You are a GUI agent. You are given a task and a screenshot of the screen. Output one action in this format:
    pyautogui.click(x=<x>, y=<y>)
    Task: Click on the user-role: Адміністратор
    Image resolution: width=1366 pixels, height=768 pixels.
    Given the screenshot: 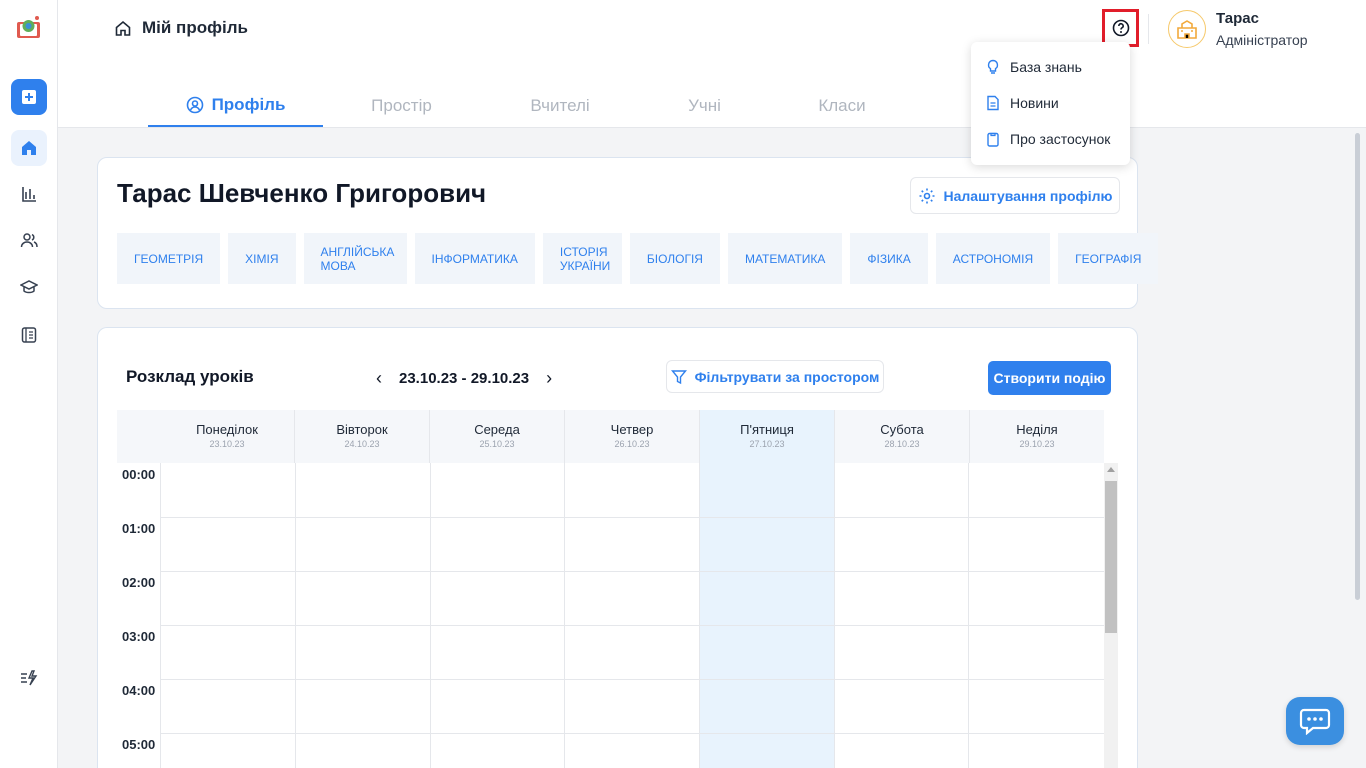 What is the action you would take?
    pyautogui.click(x=1262, y=40)
    